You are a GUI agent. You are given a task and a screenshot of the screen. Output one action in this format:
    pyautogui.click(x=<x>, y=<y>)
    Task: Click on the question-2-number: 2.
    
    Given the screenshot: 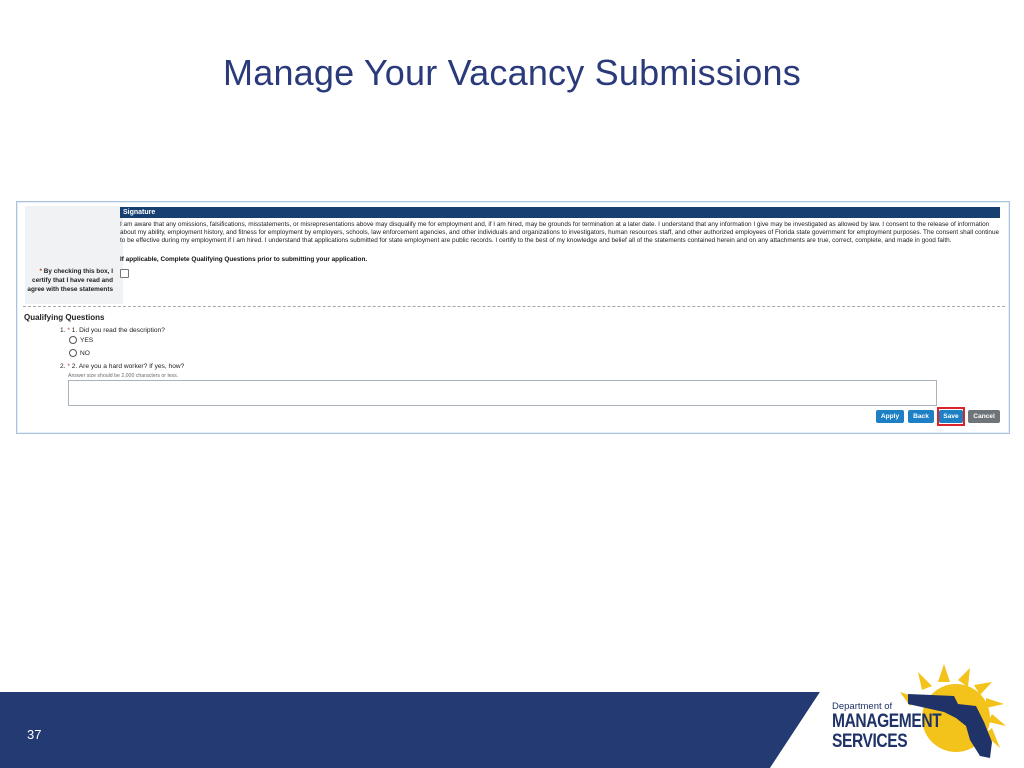 What is the action you would take?
    pyautogui.click(x=63, y=366)
    